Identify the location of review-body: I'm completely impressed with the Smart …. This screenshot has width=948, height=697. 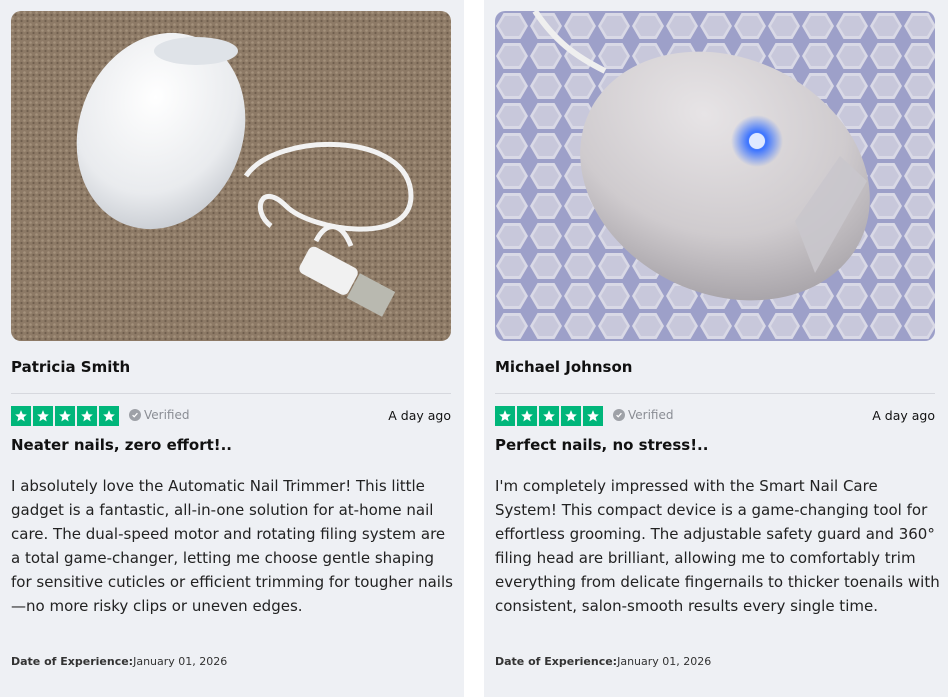
(717, 546).